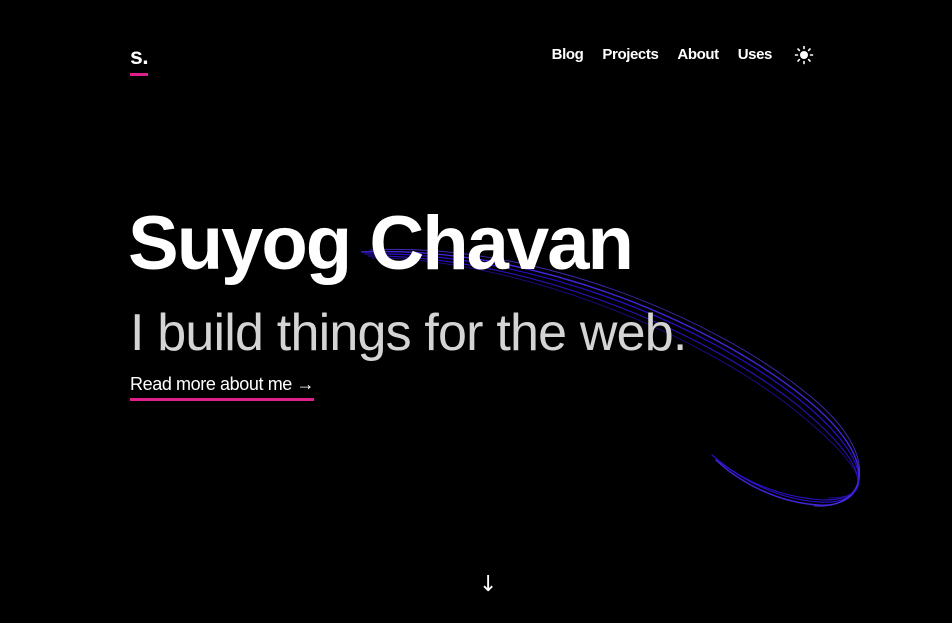 This screenshot has height=623, width=952. I want to click on read-more-link: Read more about me →, so click(222, 386).